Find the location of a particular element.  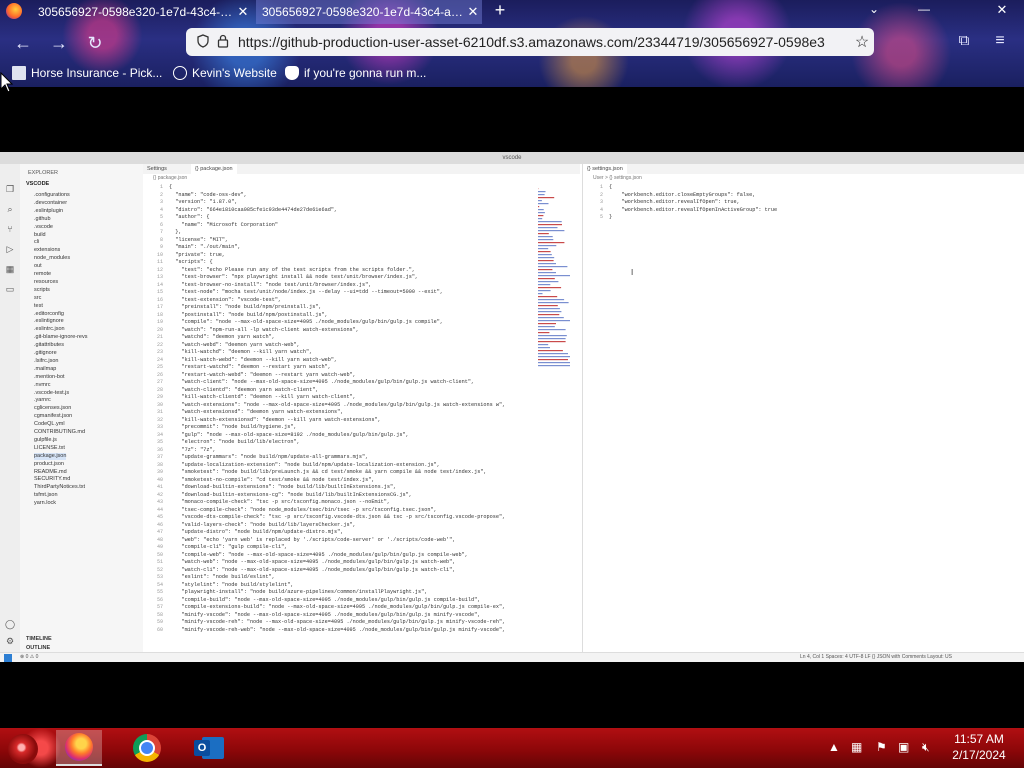

code-line: "compile-cli": "gulp compile-cli", is located at coordinates (228, 547).